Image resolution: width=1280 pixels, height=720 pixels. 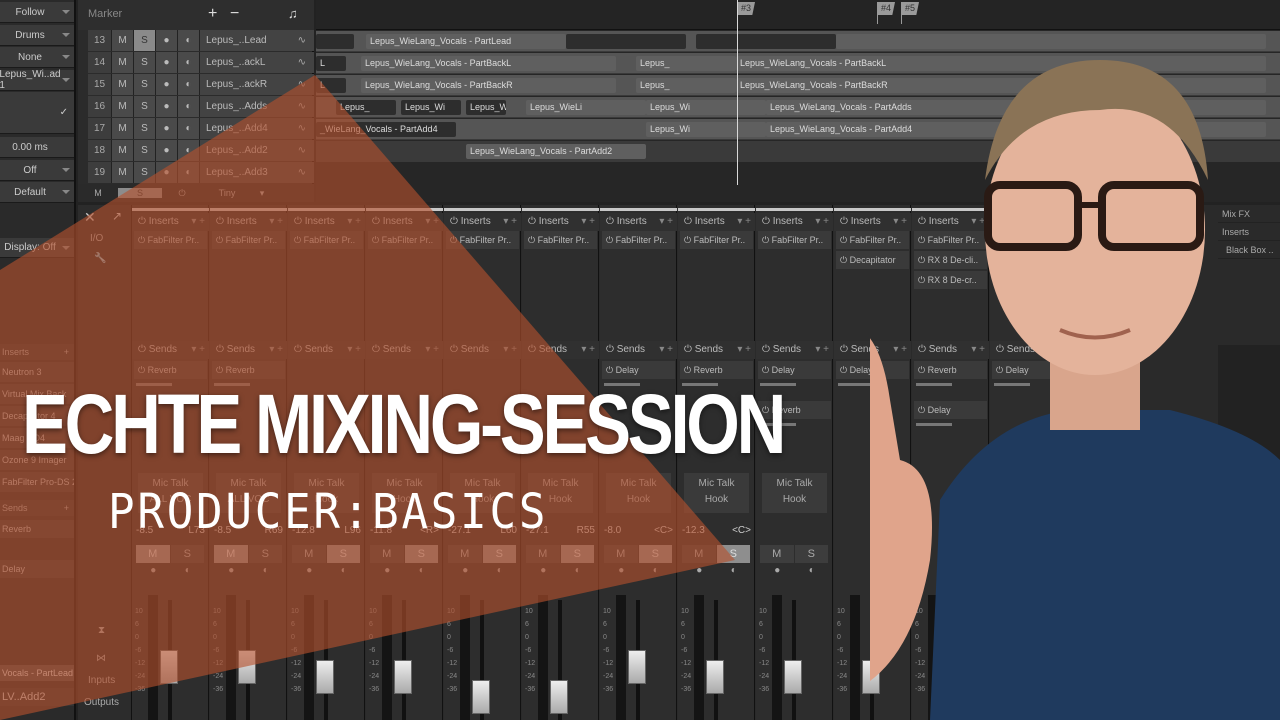 I want to click on playhead, so click(x=737, y=92).